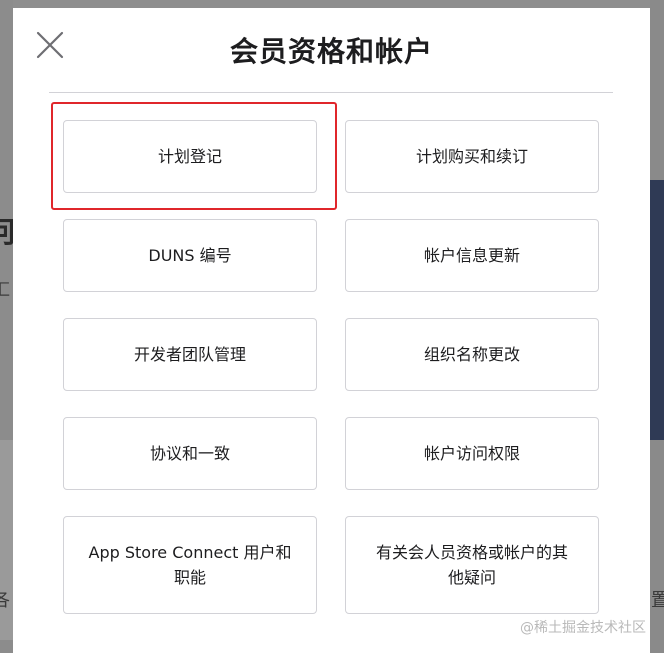 This screenshot has width=664, height=653. I want to click on background-image-right, so click(657, 310).